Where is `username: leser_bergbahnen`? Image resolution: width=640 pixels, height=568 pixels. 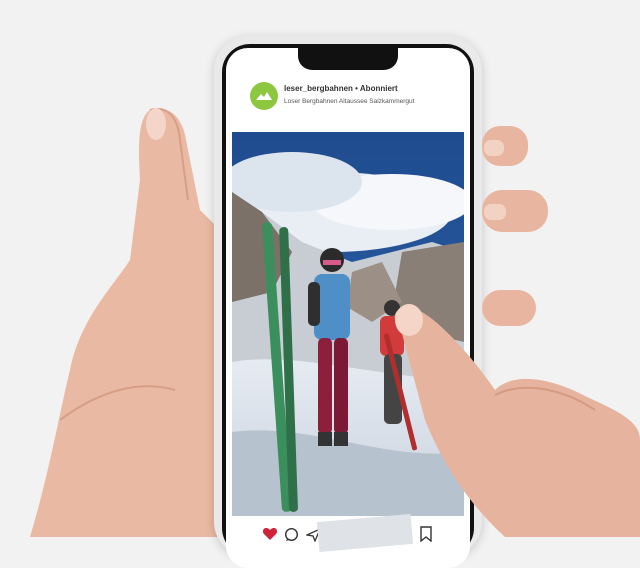 username: leser_bergbahnen is located at coordinates (318, 88).